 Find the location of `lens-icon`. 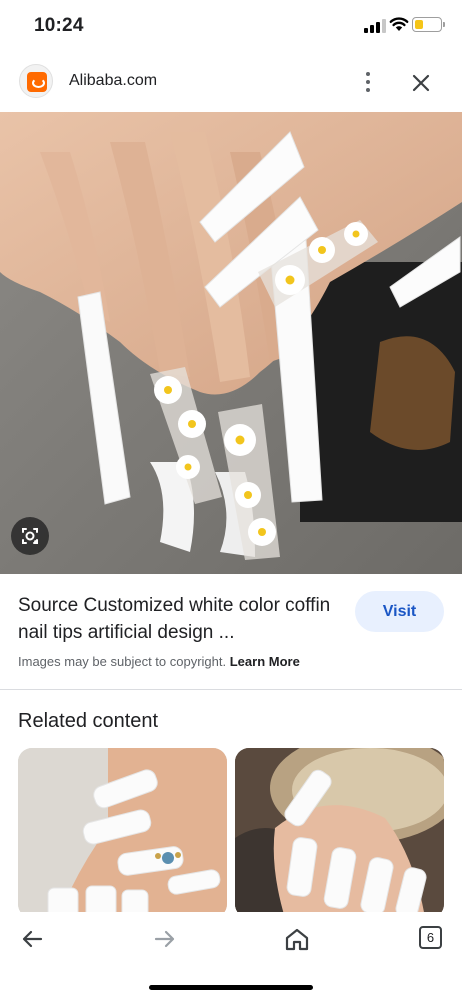

lens-icon is located at coordinates (30, 536).